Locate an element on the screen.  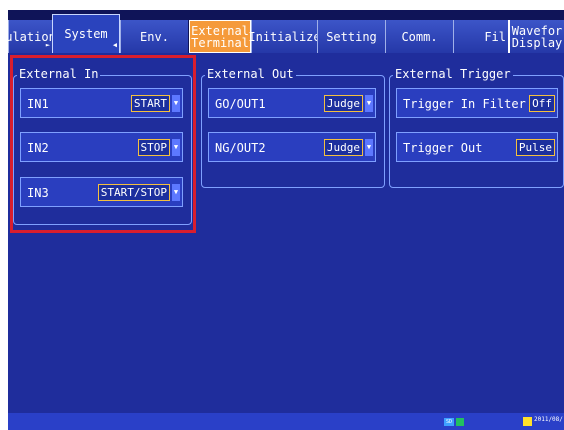
tab-label: Comm. is located at coordinates (419, 36).